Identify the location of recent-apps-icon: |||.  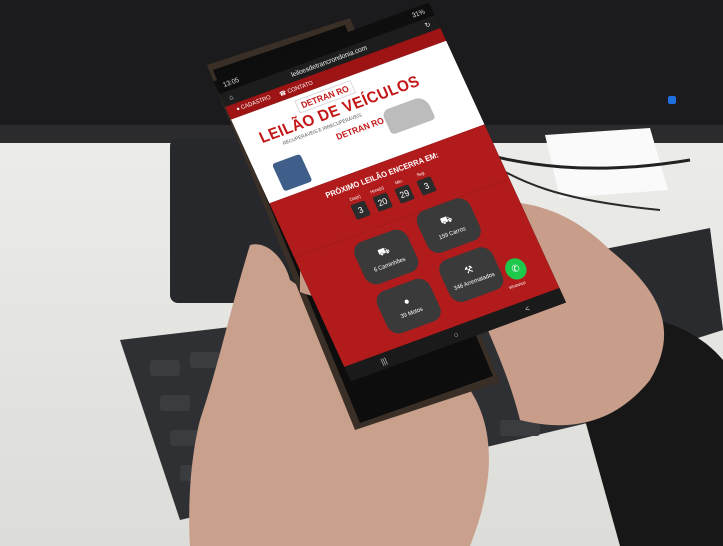
(383, 361).